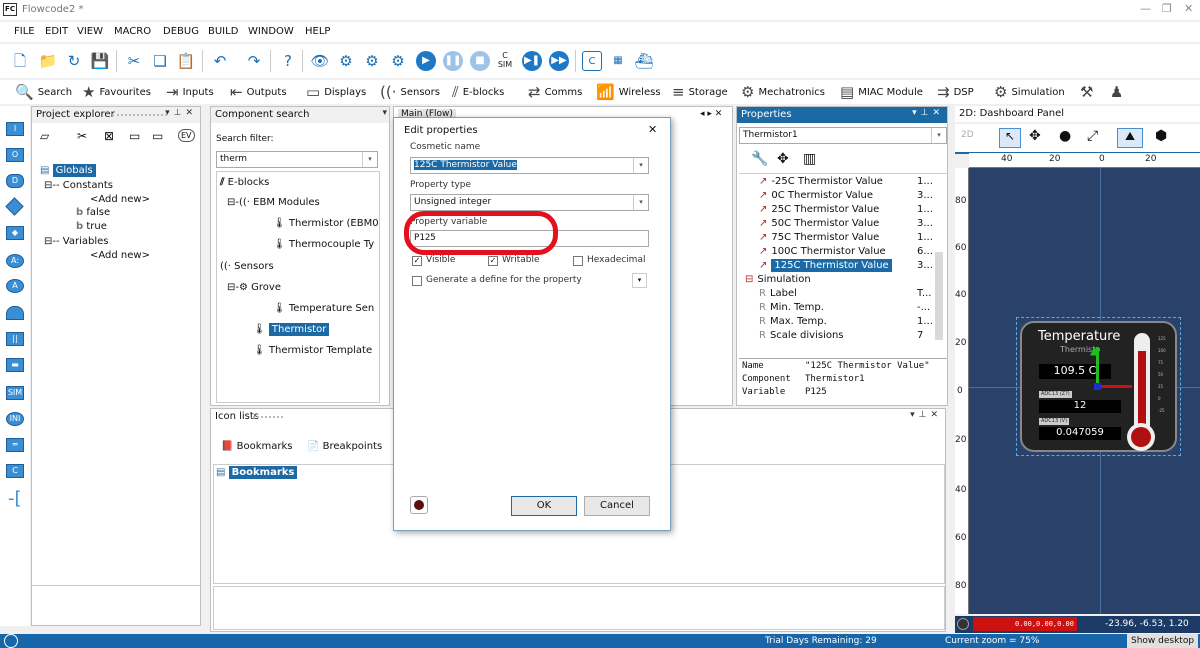 This screenshot has height=648, width=1200. Describe the element at coordinates (628, 92) in the screenshot. I see `wireless-button: 📶 Wireless` at that location.